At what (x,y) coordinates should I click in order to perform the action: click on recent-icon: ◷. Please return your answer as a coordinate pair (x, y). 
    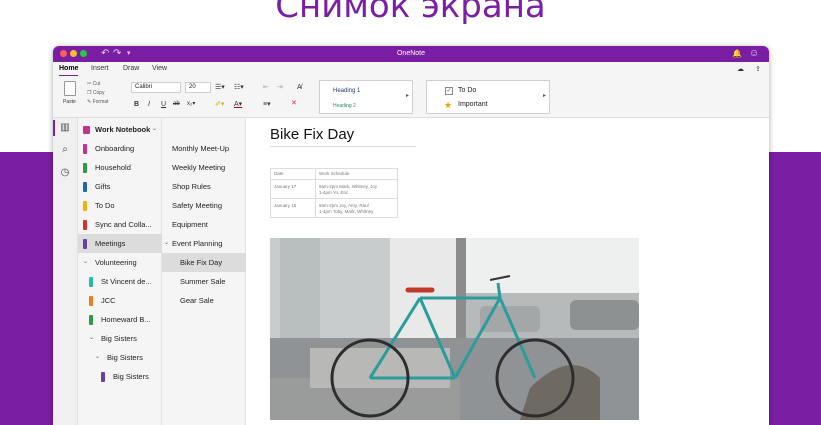
    Looking at the image, I should click on (65, 172).